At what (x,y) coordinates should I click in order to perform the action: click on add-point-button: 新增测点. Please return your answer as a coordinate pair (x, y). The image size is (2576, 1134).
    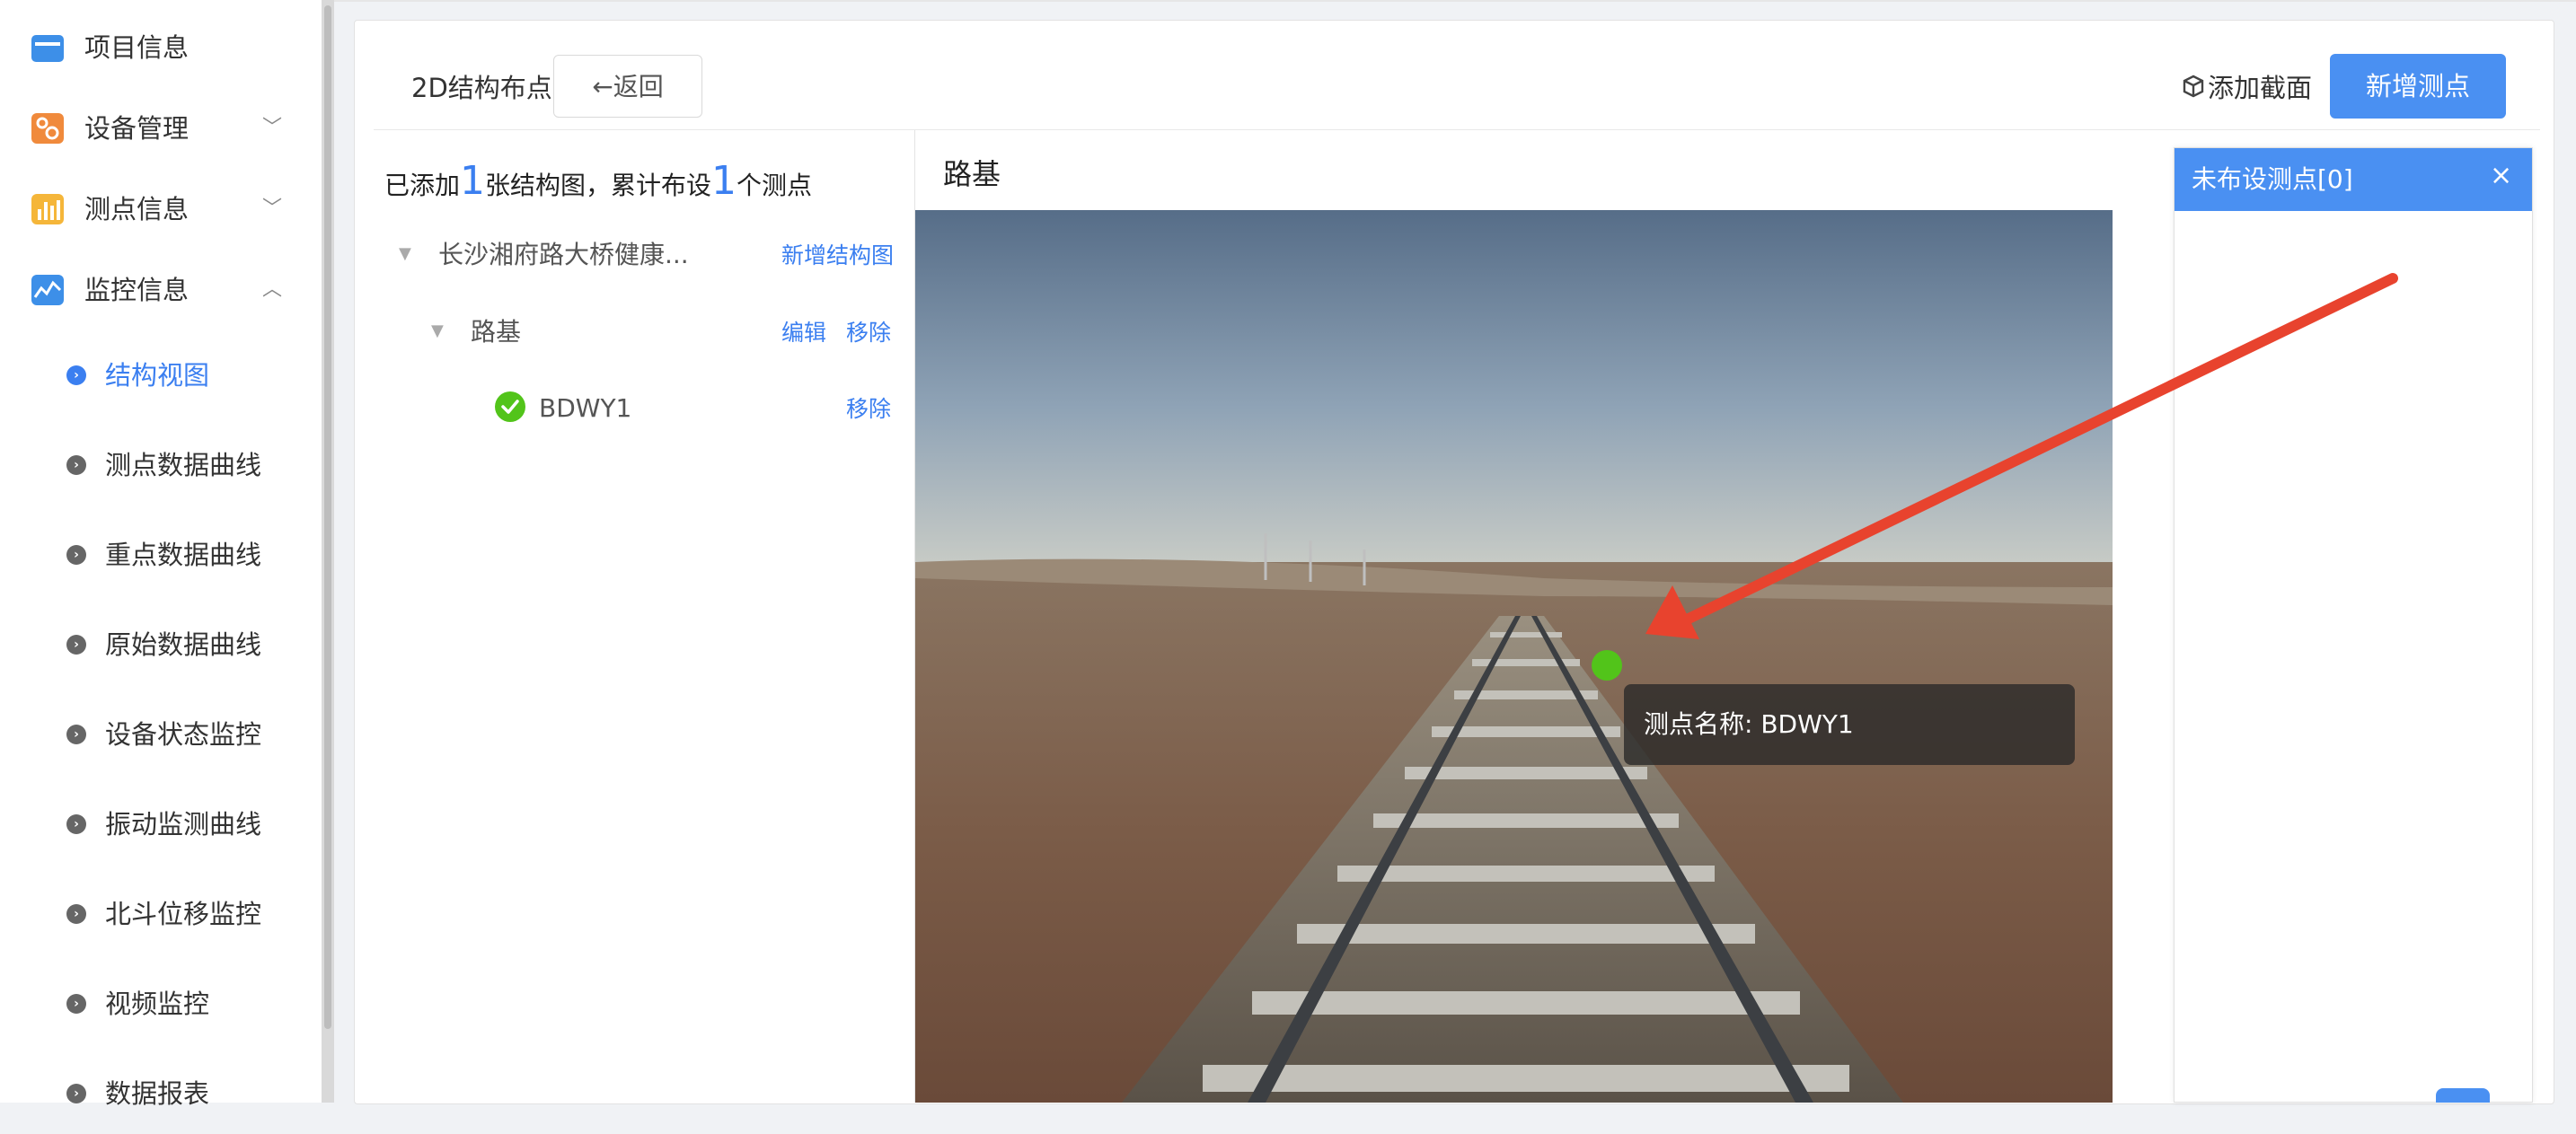
    Looking at the image, I should click on (2418, 86).